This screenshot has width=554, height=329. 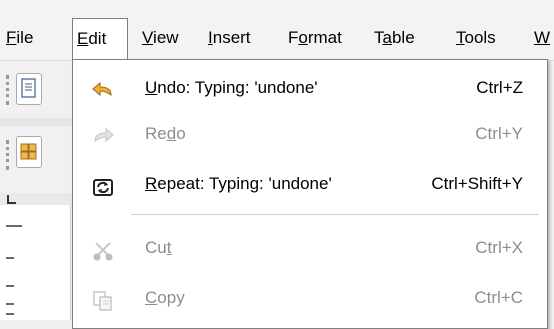 What do you see at coordinates (103, 184) in the screenshot?
I see `repeat-icon` at bounding box center [103, 184].